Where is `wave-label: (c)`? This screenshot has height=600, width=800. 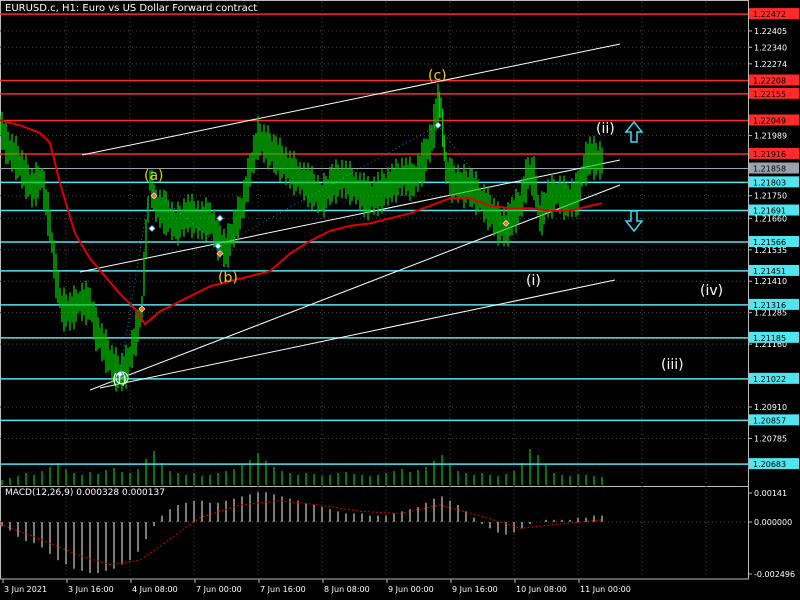
wave-label: (c) is located at coordinates (437, 76).